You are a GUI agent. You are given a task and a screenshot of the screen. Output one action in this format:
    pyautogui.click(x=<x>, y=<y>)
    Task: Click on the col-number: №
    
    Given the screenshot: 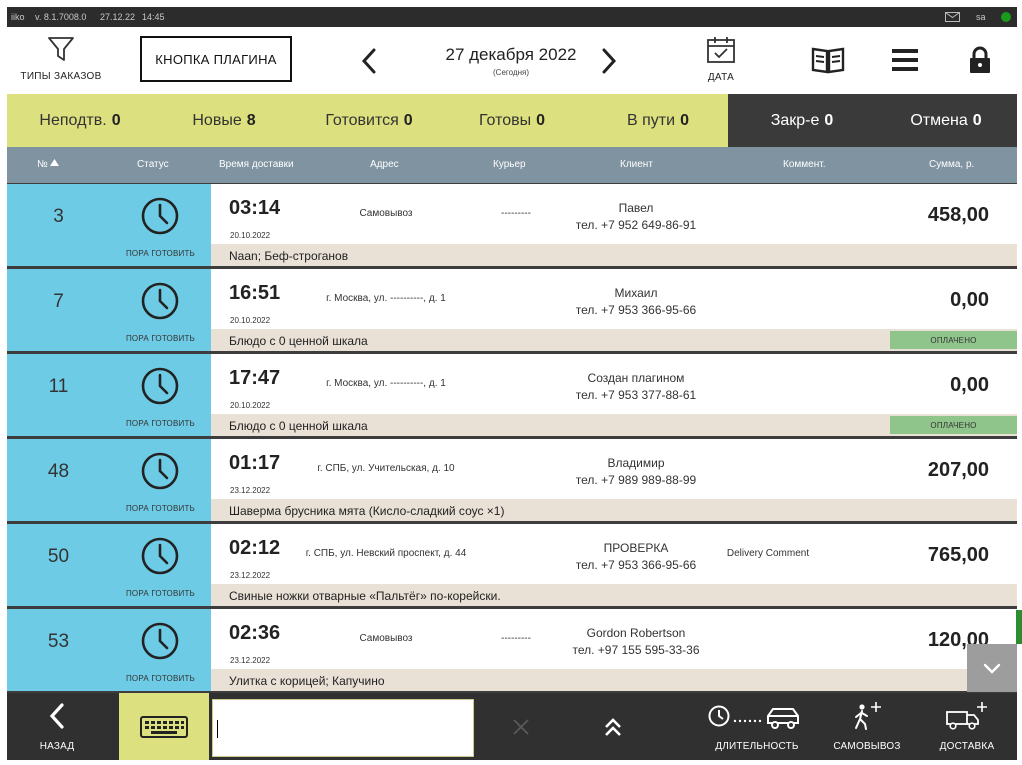 What is the action you would take?
    pyautogui.click(x=48, y=164)
    